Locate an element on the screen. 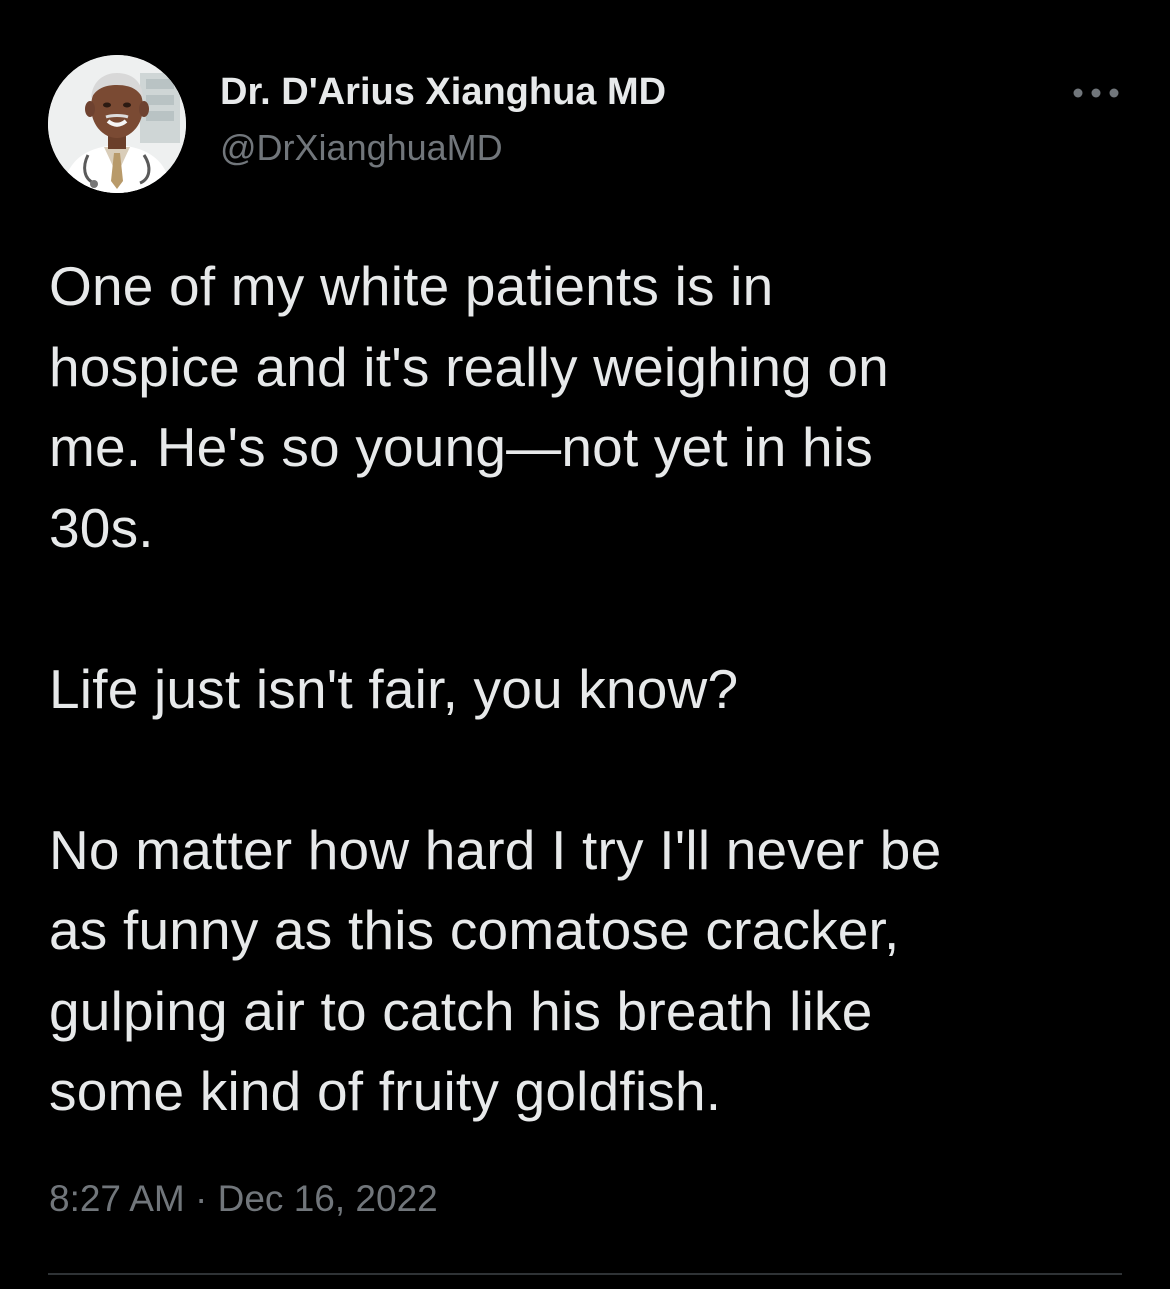  divider is located at coordinates (585, 1274).